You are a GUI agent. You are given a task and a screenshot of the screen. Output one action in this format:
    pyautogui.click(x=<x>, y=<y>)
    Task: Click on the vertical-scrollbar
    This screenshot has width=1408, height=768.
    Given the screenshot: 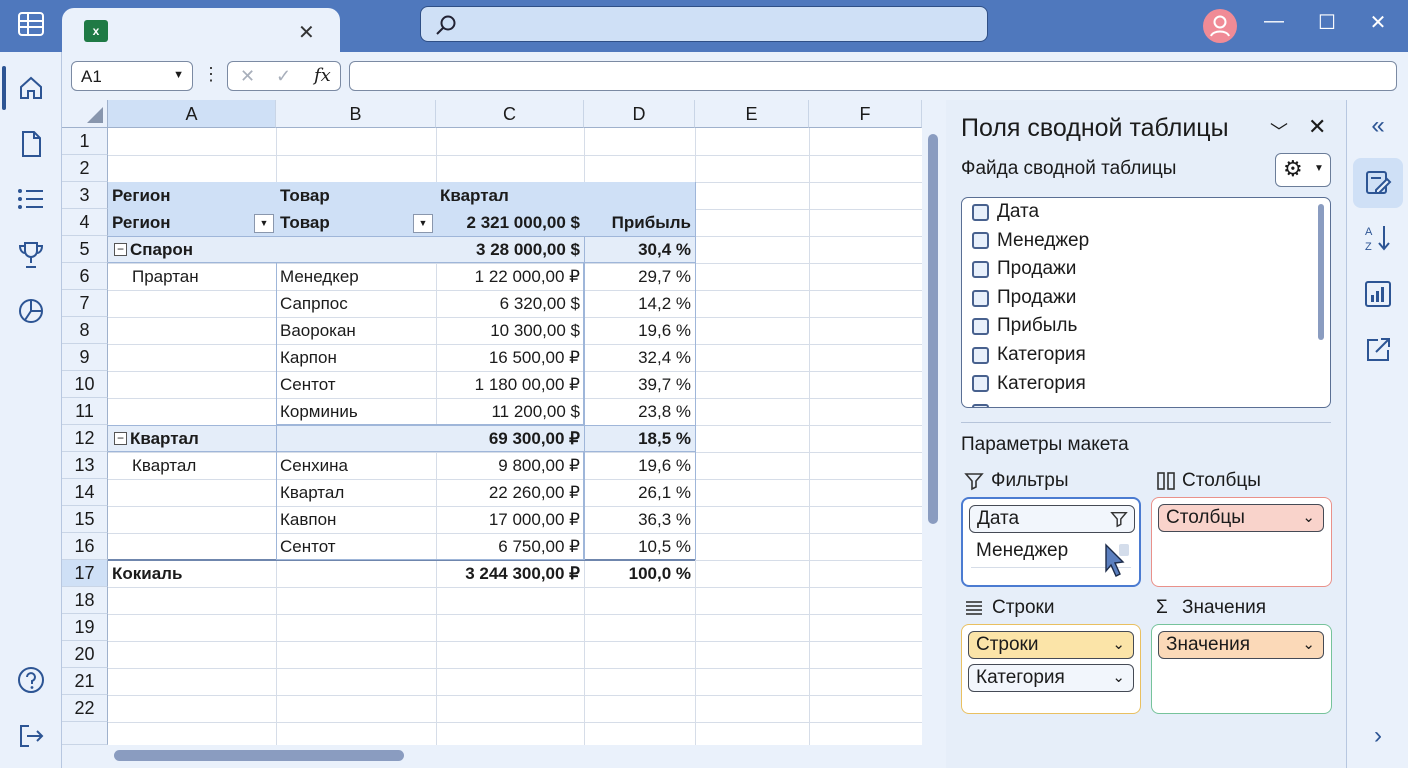 What is the action you would take?
    pyautogui.click(x=934, y=422)
    